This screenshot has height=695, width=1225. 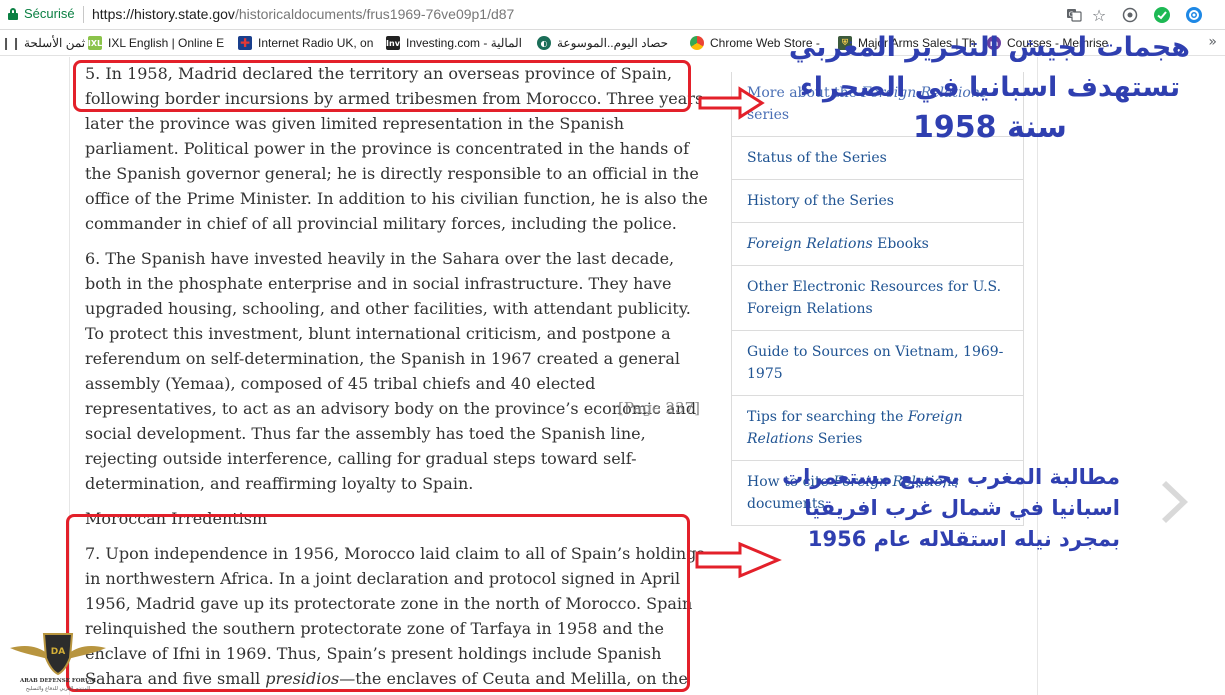 What do you see at coordinates (1130, 15) in the screenshot?
I see `extension-icon` at bounding box center [1130, 15].